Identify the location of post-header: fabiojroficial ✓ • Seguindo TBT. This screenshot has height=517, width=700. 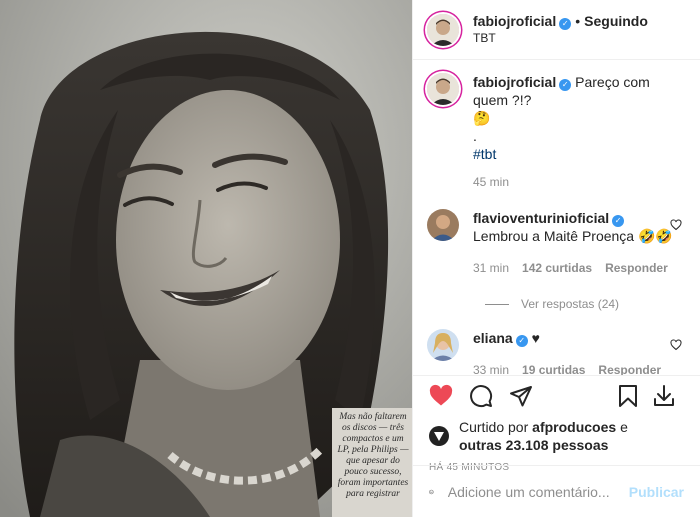
(556, 30).